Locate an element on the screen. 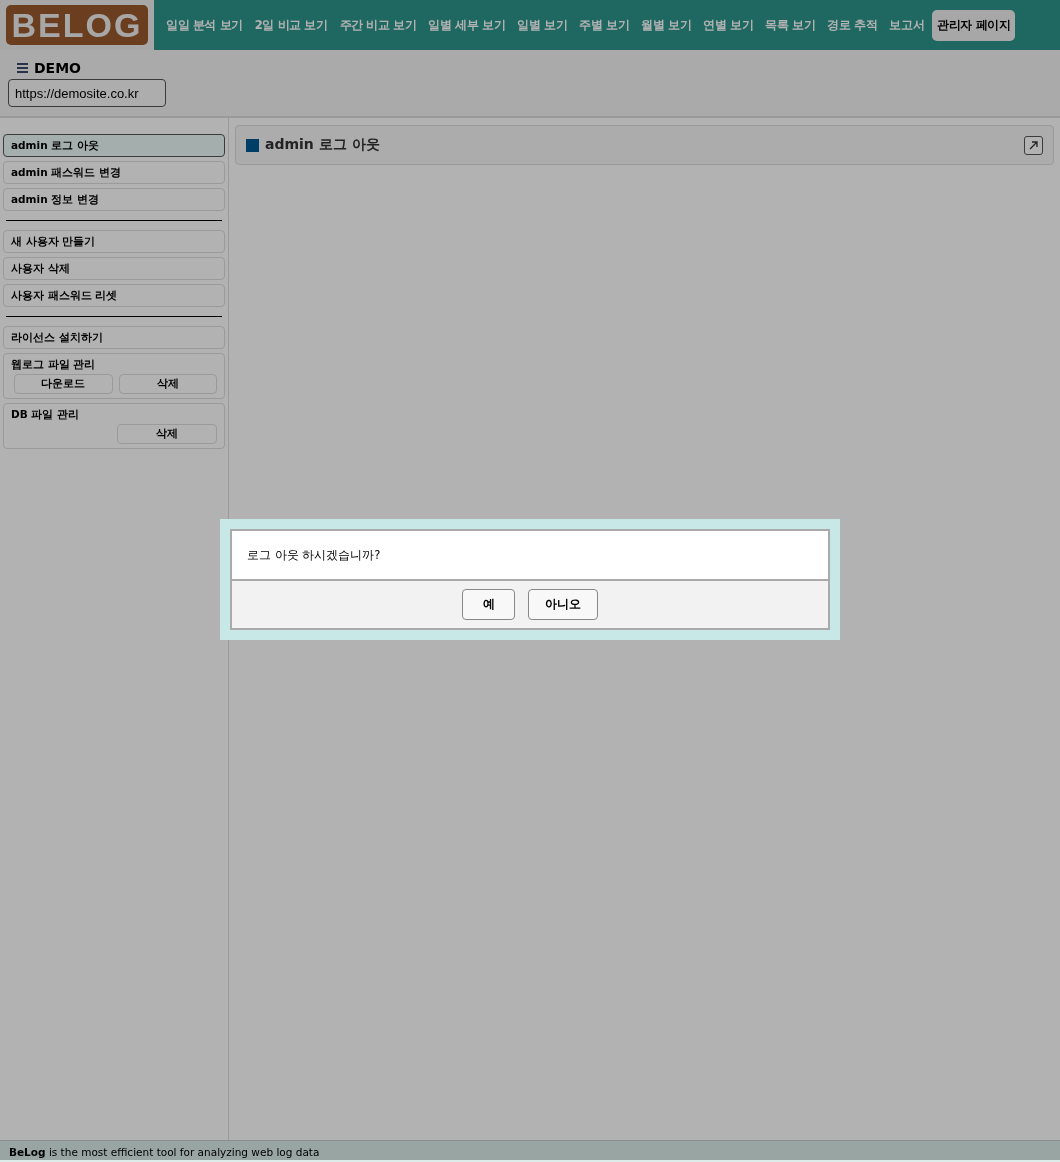  group-label: 웹로그 파일 관리 is located at coordinates (54, 365).